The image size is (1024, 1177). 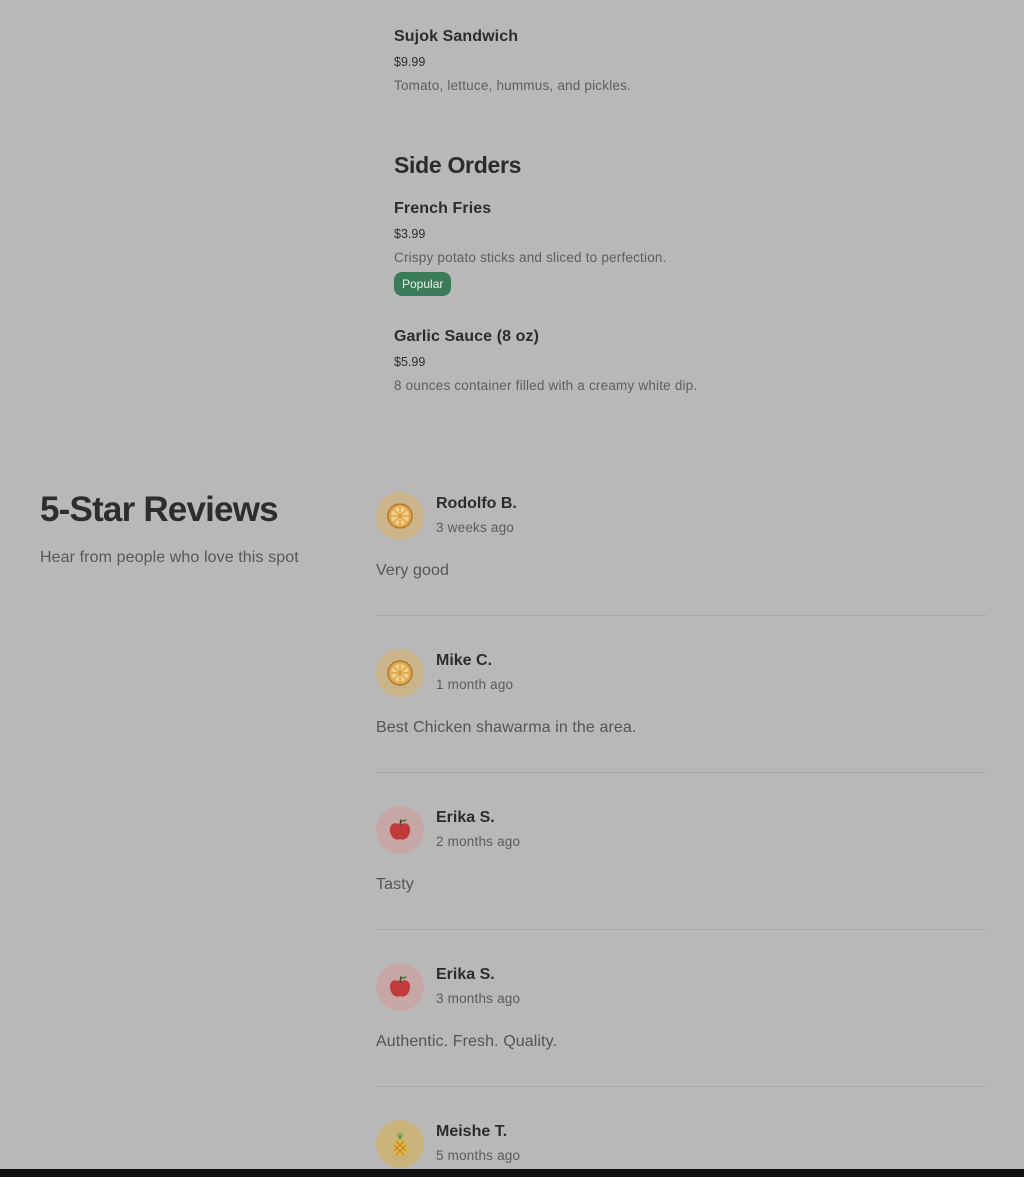 I want to click on pineapple-icon, so click(x=400, y=1143).